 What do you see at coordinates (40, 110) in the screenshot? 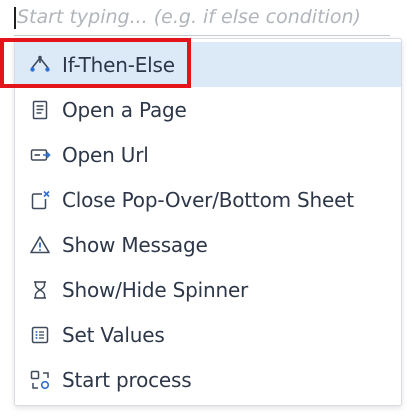
I see `page-icon` at bounding box center [40, 110].